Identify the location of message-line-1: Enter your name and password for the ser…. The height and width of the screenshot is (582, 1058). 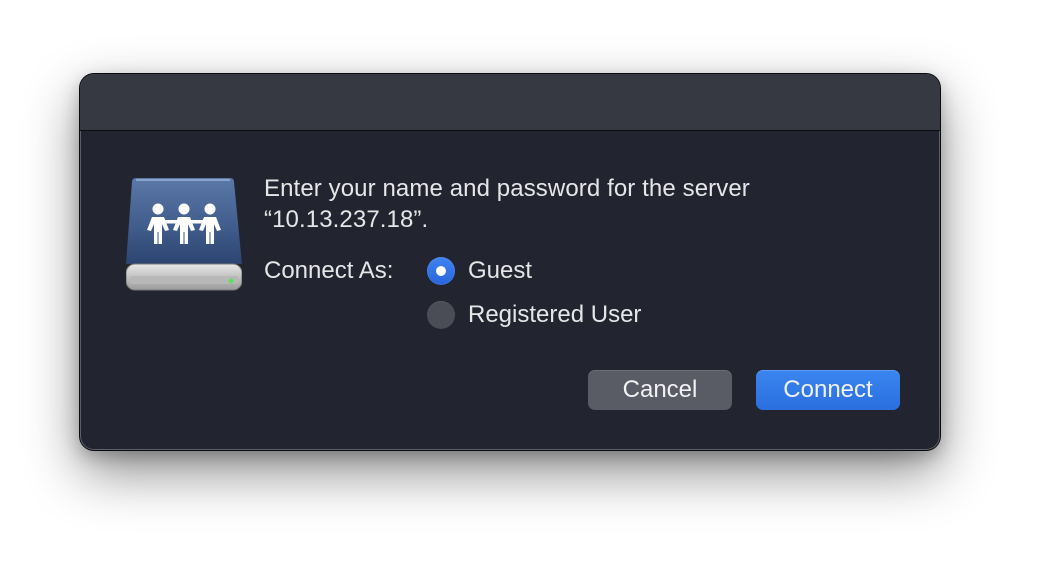
(507, 188).